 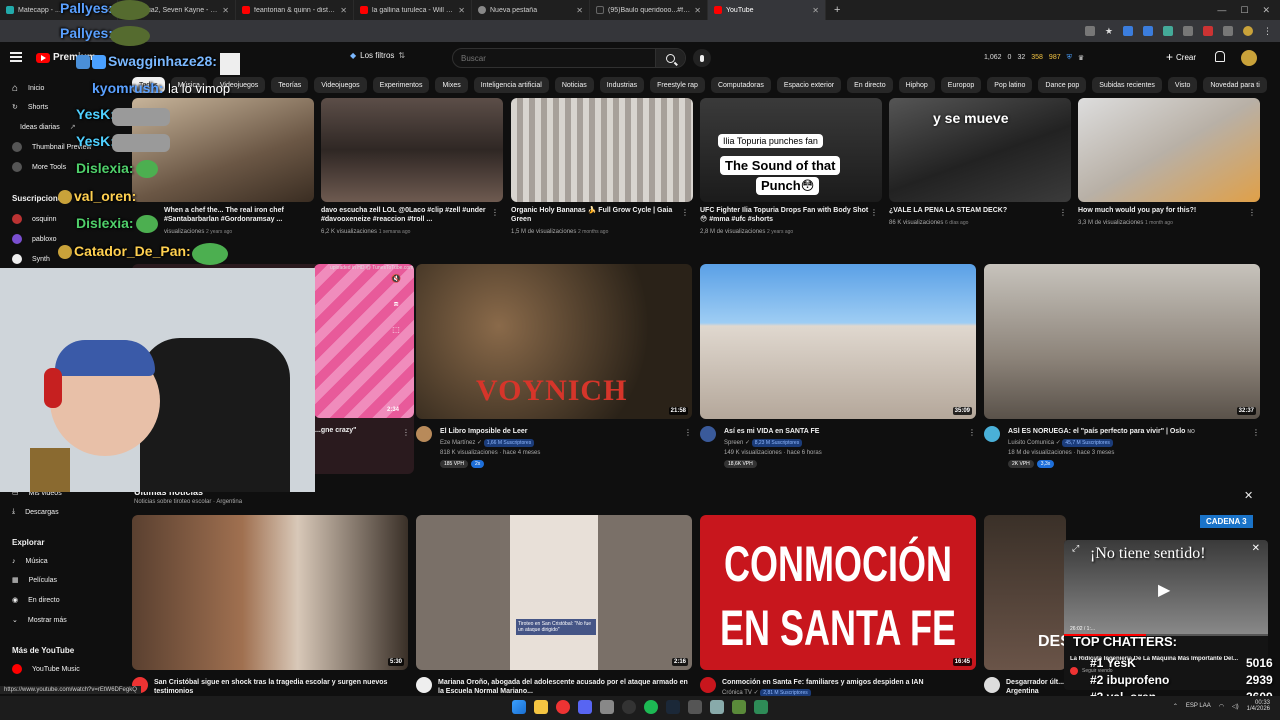 What do you see at coordinates (1109, 31) in the screenshot?
I see `star-icon: ★` at bounding box center [1109, 31].